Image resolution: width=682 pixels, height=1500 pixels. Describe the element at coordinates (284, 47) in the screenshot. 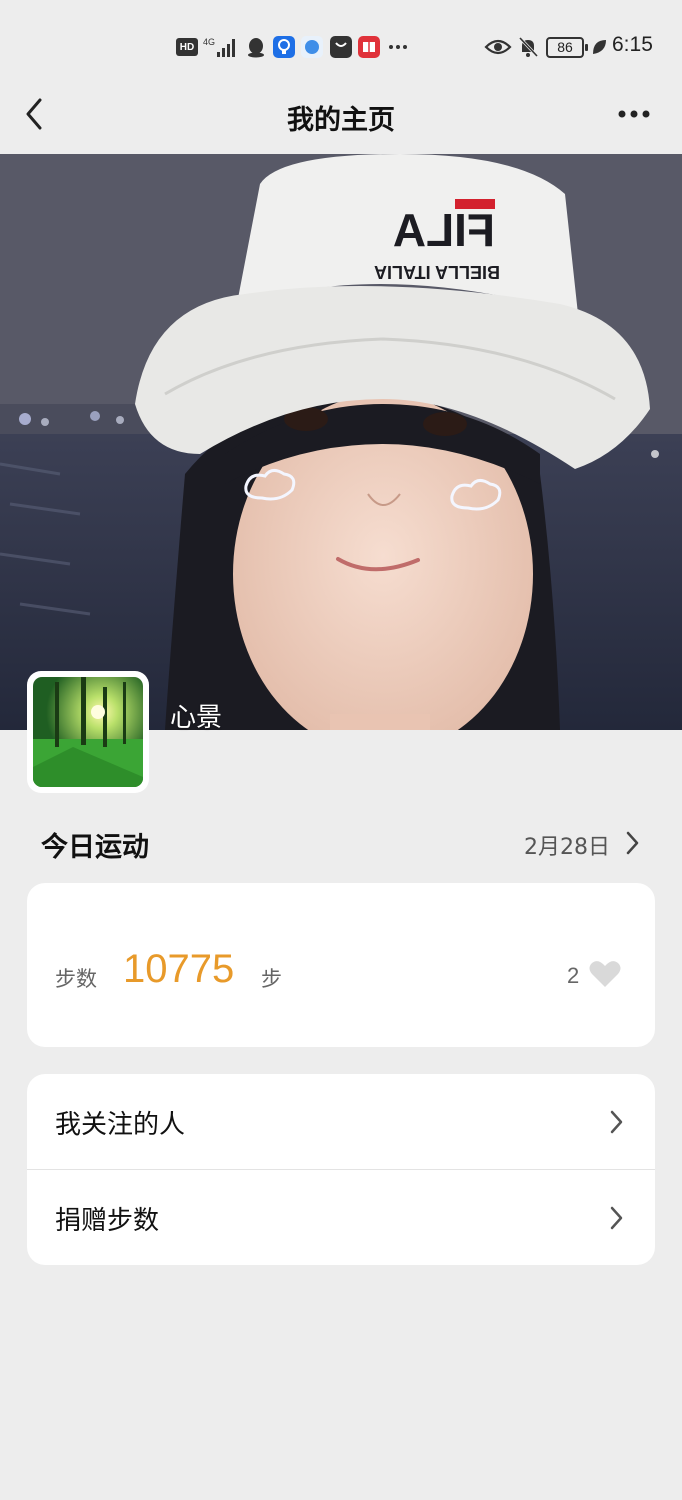

I see `bulb-app-icon` at that location.